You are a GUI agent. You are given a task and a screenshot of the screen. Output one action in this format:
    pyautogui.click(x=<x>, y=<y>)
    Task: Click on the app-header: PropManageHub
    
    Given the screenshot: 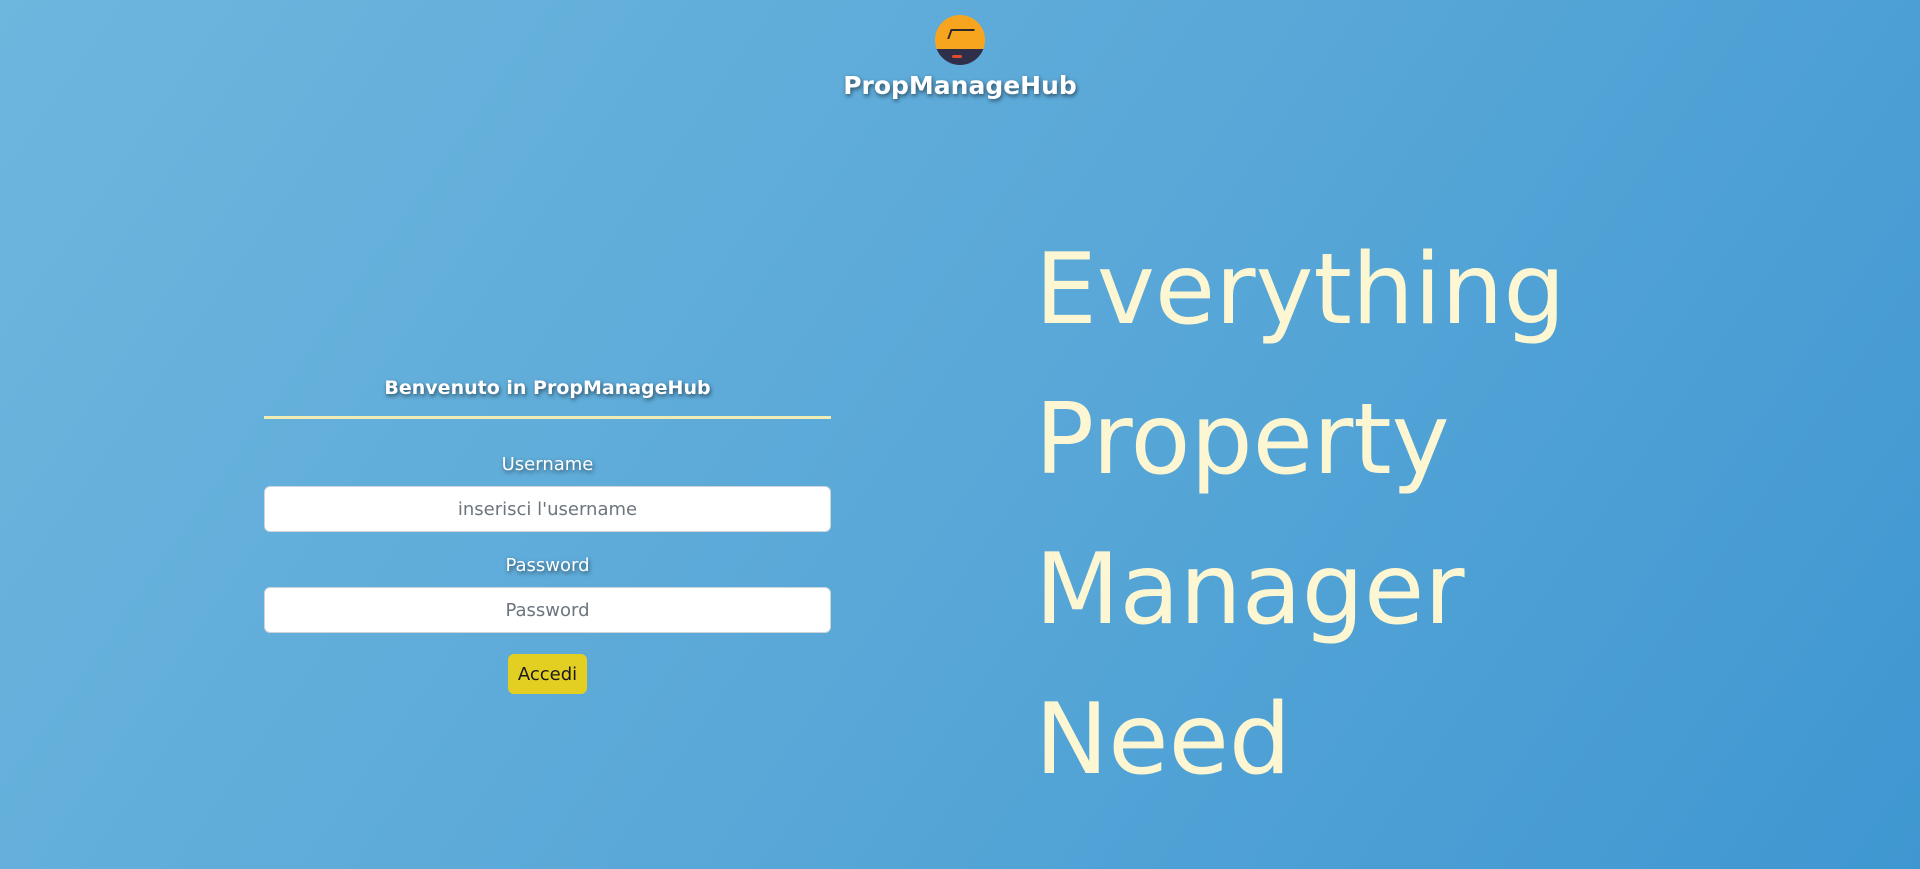 What is the action you would take?
    pyautogui.click(x=960, y=57)
    